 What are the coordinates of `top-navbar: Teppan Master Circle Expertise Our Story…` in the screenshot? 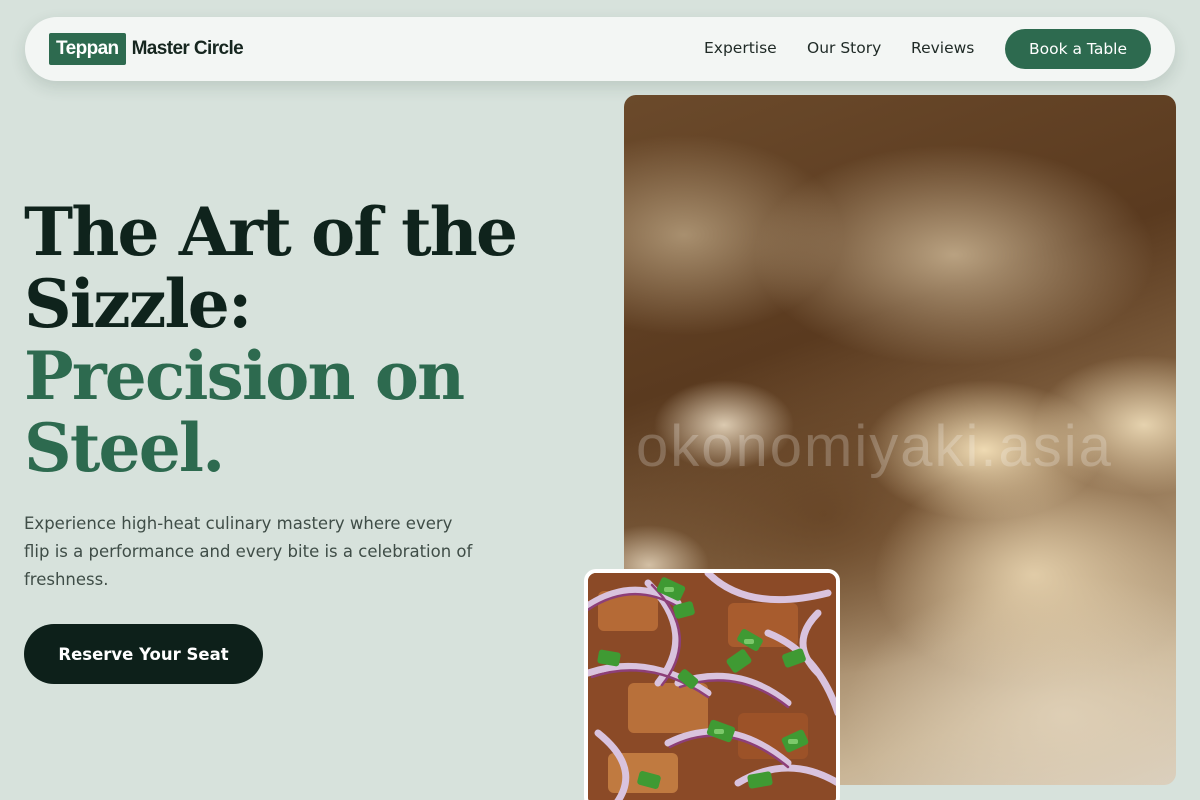 It's located at (600, 49).